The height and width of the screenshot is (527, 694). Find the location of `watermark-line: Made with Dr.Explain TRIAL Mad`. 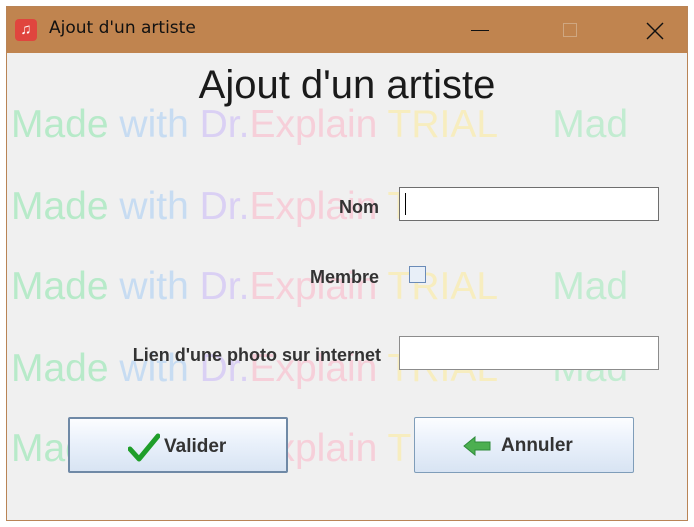

watermark-line: Made with Dr.Explain TRIAL Mad is located at coordinates (320, 124).